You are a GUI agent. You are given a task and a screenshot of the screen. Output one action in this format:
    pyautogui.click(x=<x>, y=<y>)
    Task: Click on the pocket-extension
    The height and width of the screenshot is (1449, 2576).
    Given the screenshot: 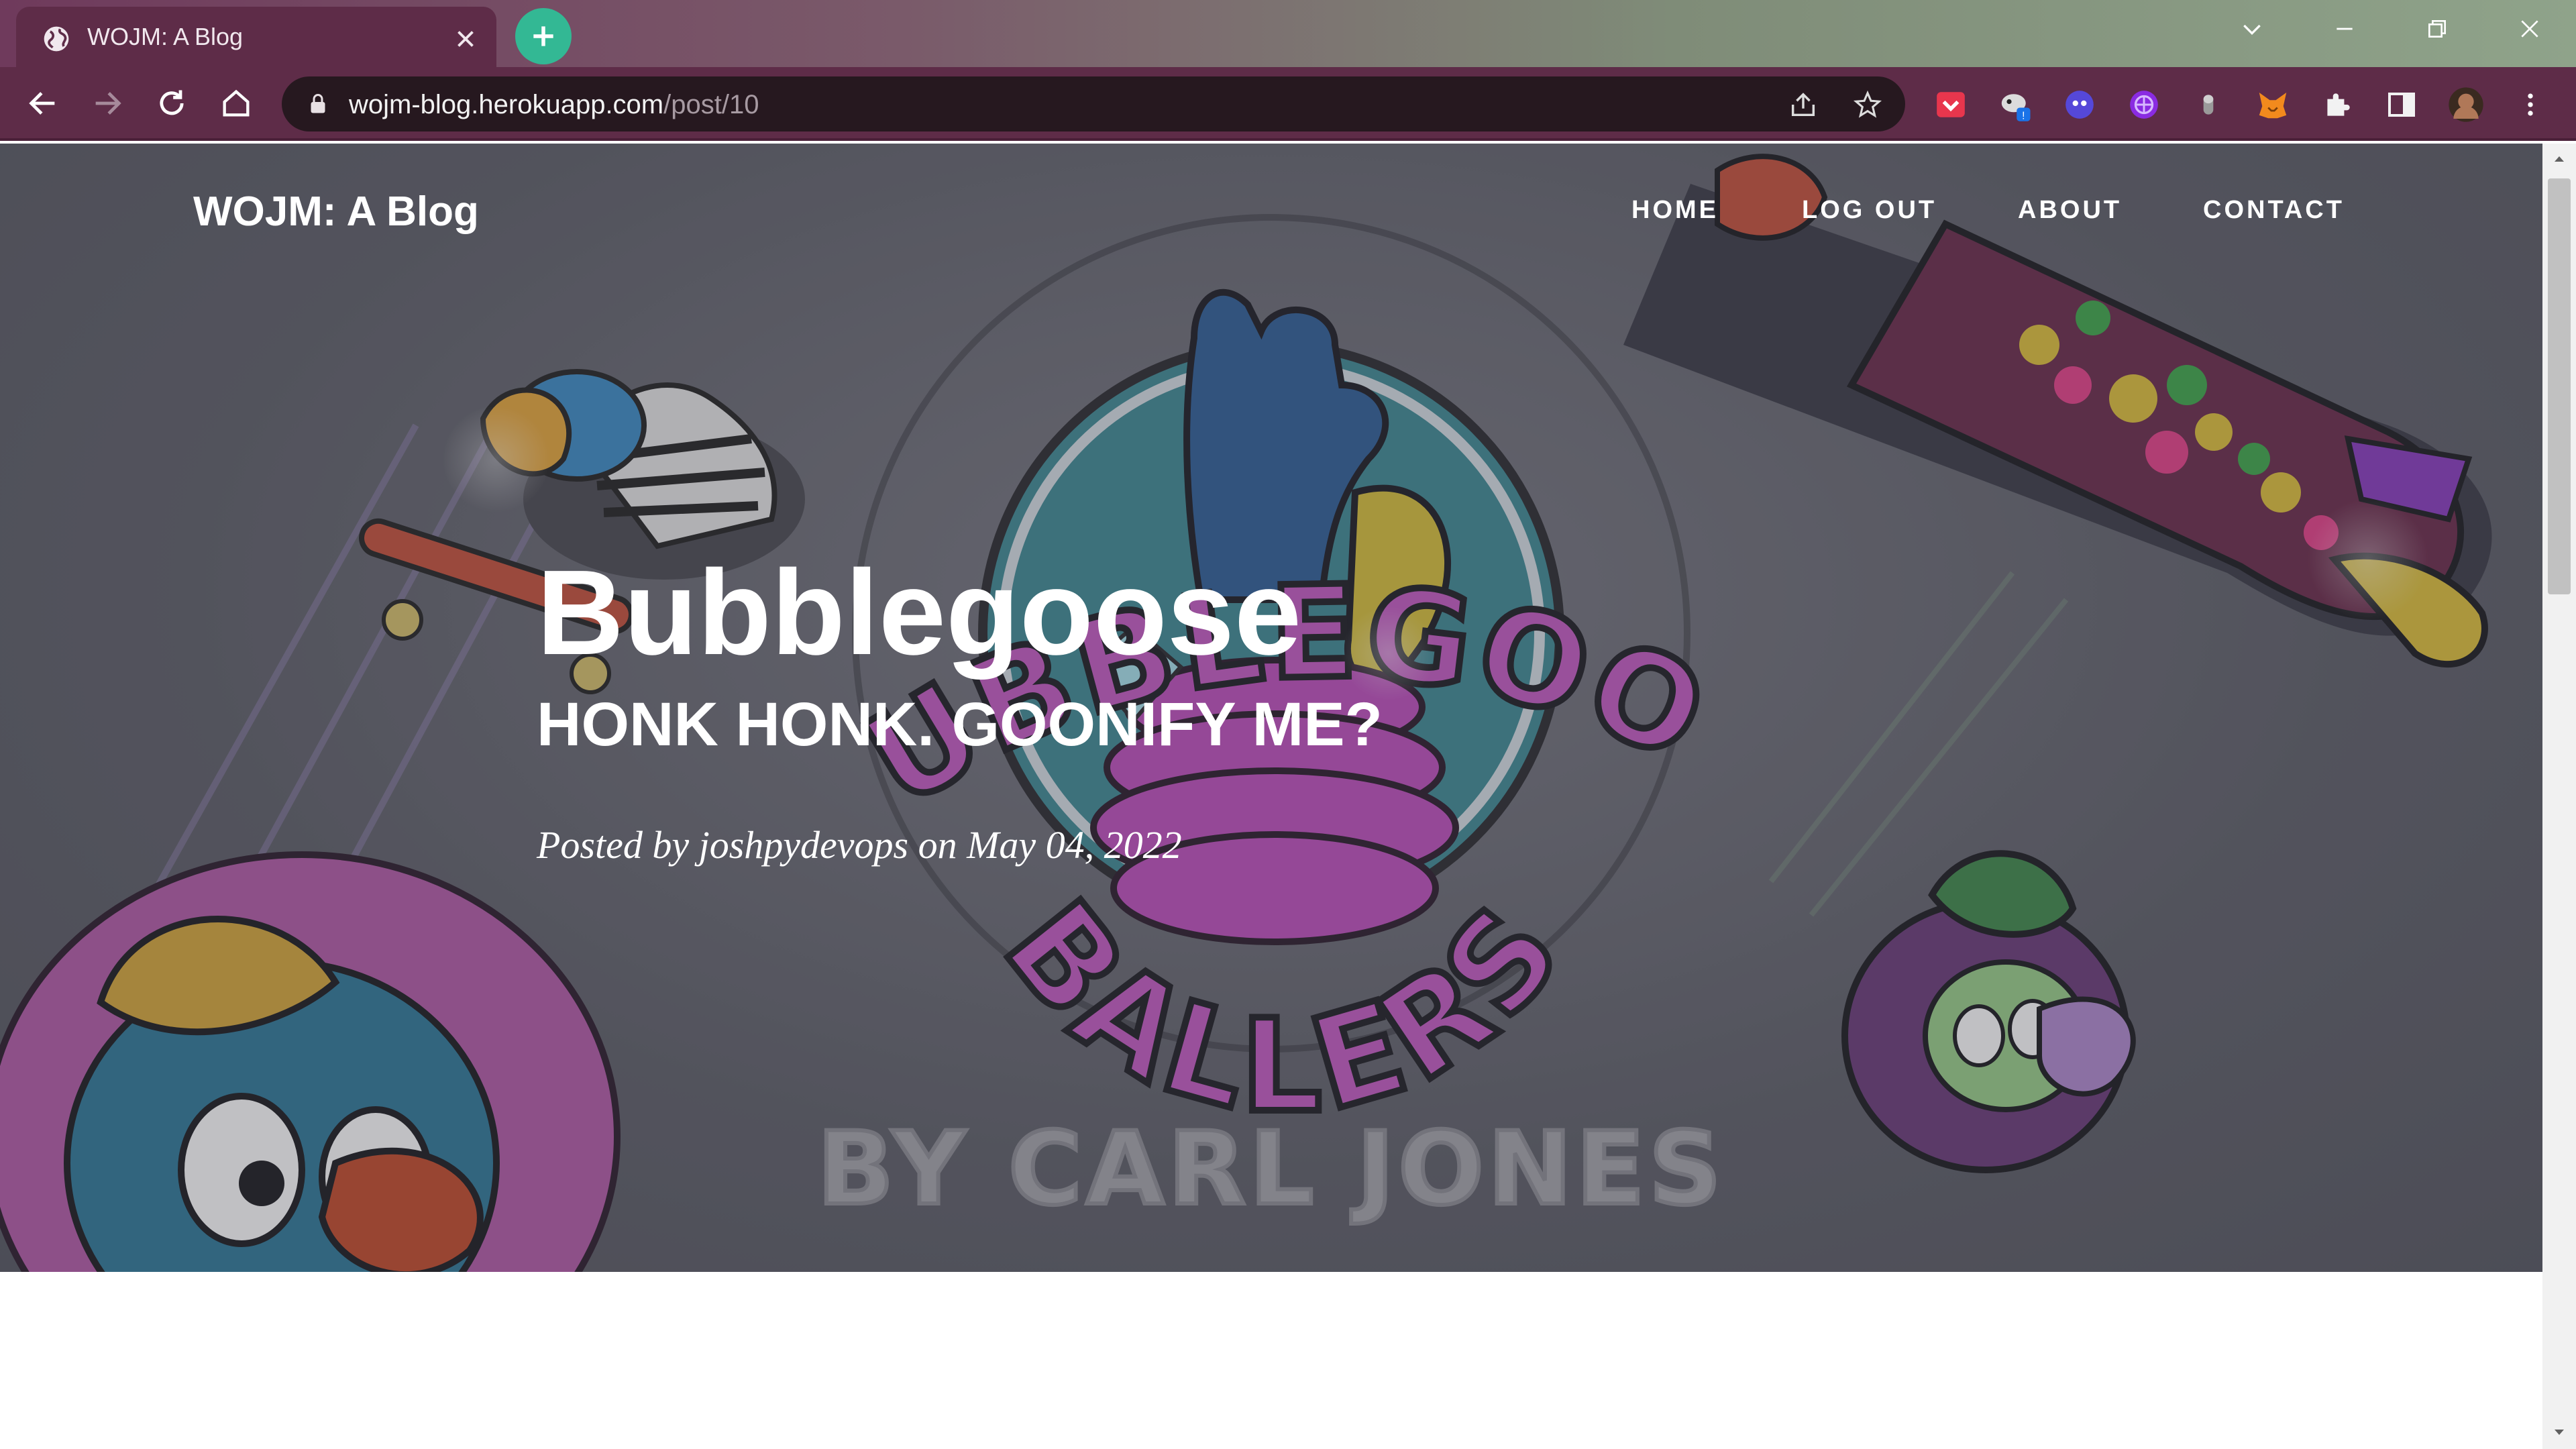 What is the action you would take?
    pyautogui.click(x=1951, y=104)
    